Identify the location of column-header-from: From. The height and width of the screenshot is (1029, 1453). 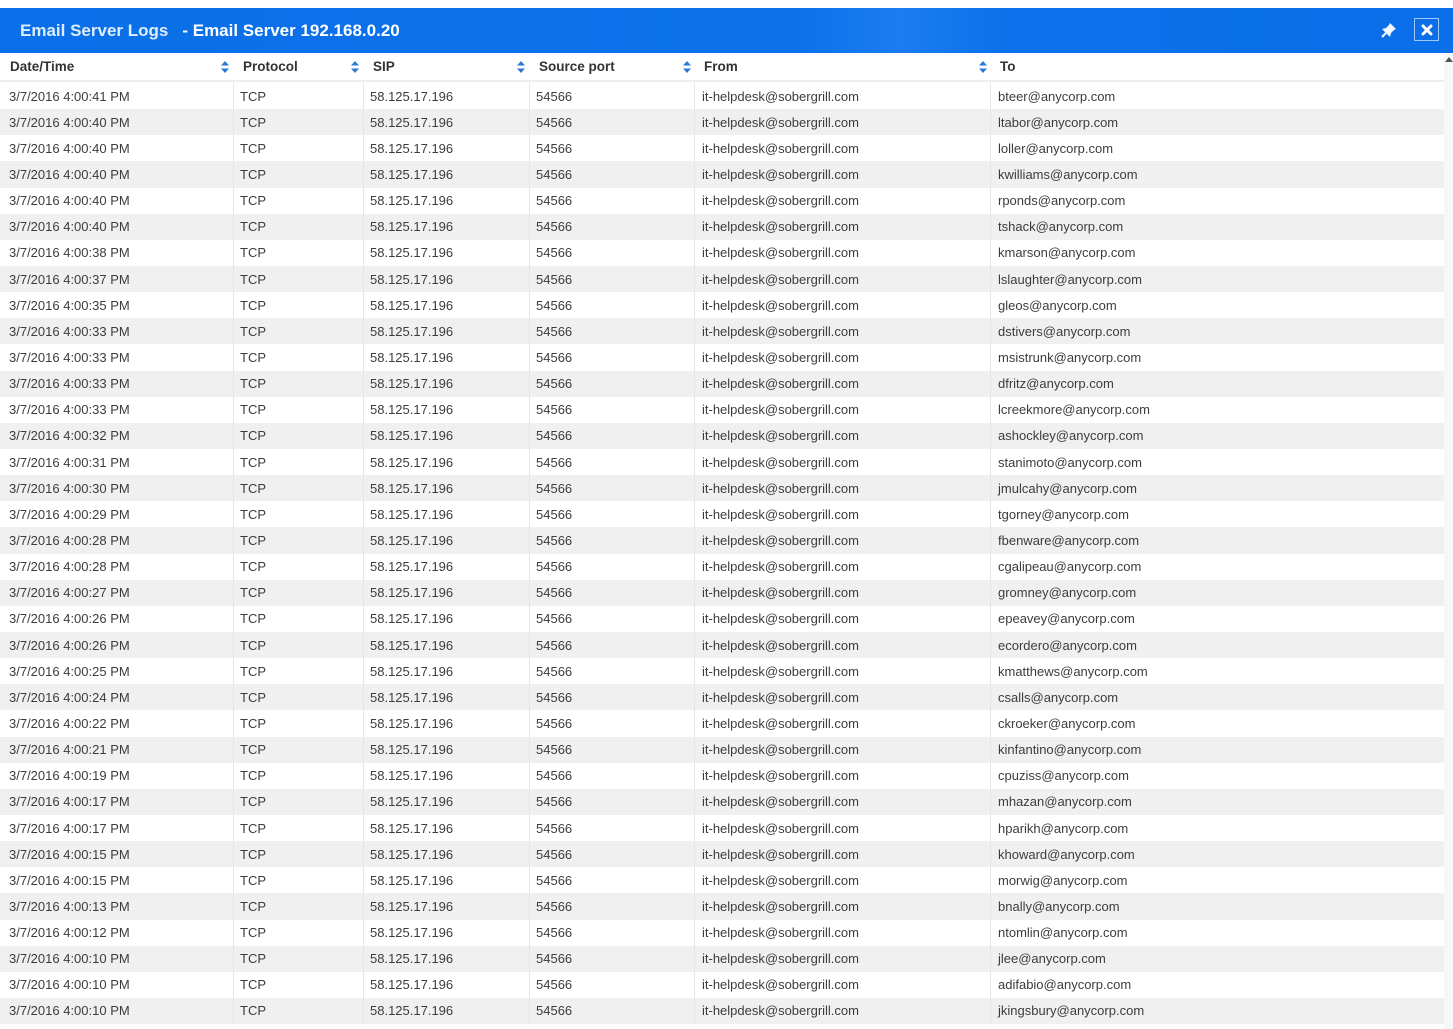
(842, 66).